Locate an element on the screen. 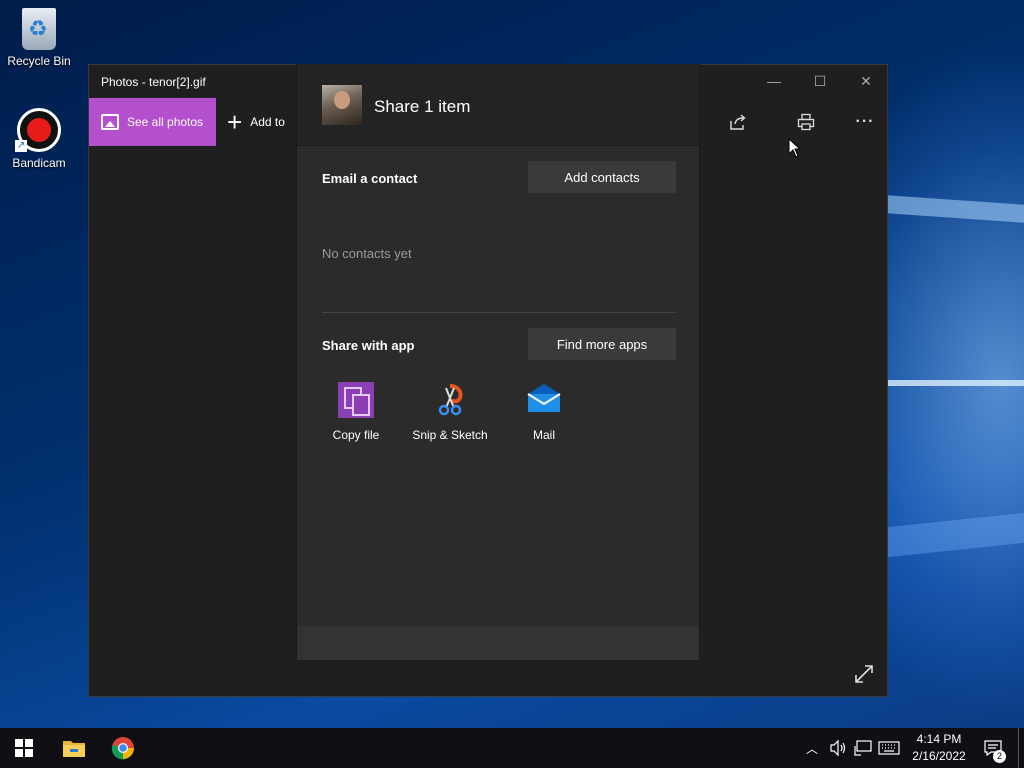 This screenshot has width=1024, height=768. desktop-icon-label: Recycle Bin is located at coordinates (39, 61).